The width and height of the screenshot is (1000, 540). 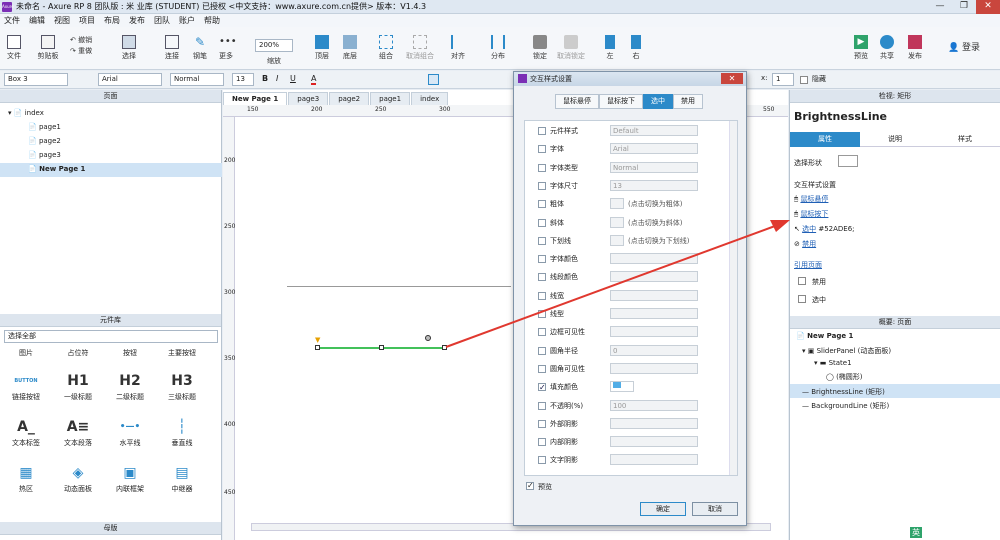 I want to click on background-line, so click(x=399, y=286).